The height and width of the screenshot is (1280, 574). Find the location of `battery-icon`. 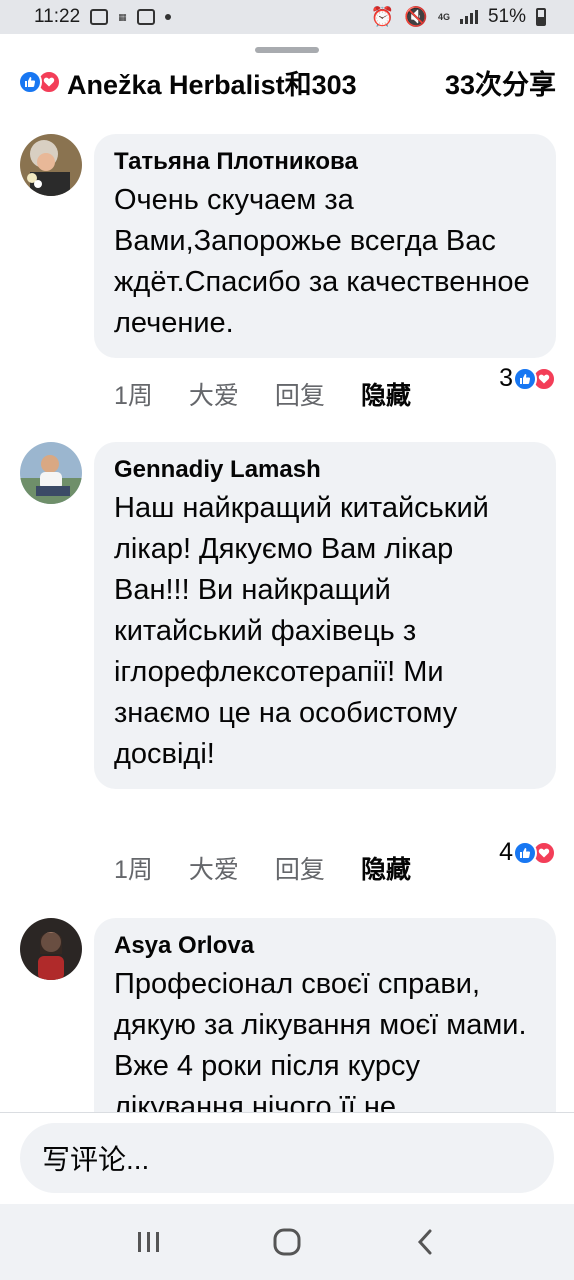

battery-icon is located at coordinates (541, 17).